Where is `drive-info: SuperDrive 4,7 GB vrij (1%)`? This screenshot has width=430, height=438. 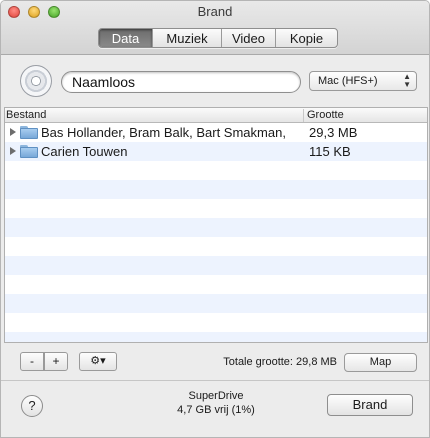 drive-info: SuperDrive 4,7 GB vrij (1%) is located at coordinates (216, 403).